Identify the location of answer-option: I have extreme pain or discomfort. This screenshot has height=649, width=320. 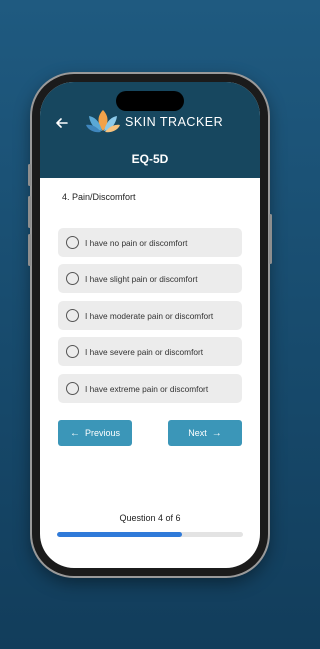
(150, 388).